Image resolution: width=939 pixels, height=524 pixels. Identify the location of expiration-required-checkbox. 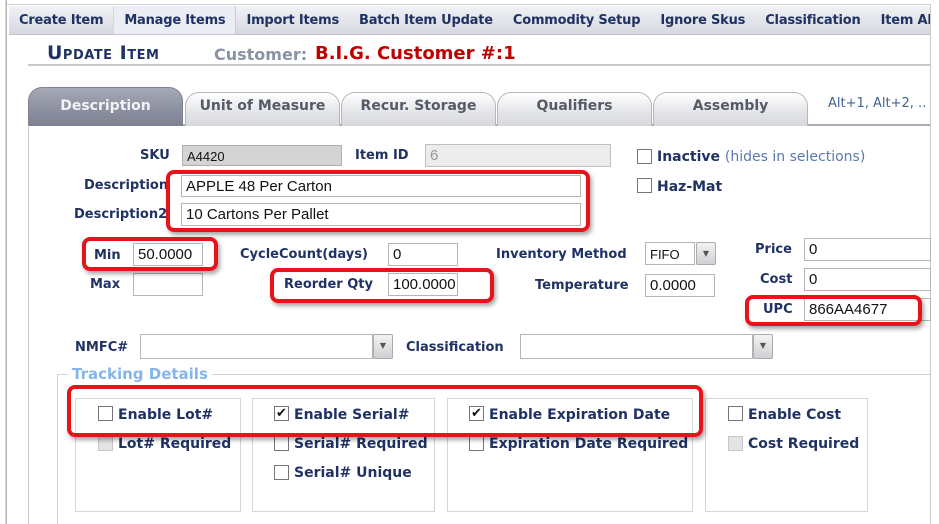
(476, 443).